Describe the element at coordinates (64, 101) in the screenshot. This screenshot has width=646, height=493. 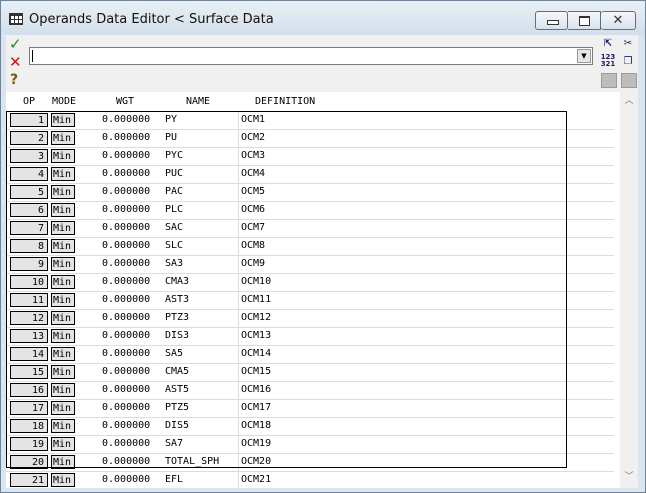
I see `header-mode: MODE` at that location.